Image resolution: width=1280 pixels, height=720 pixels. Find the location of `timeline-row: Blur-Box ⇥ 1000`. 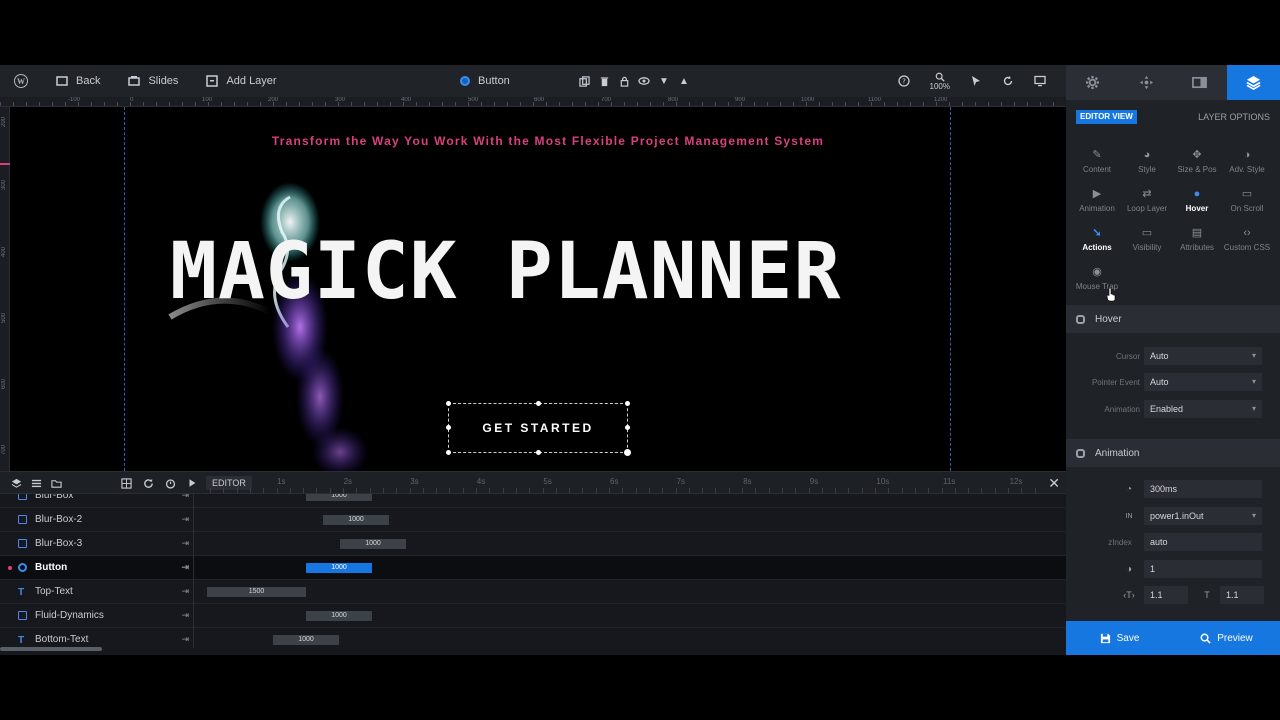

timeline-row: Blur-Box ⇥ 1000 is located at coordinates (533, 501).